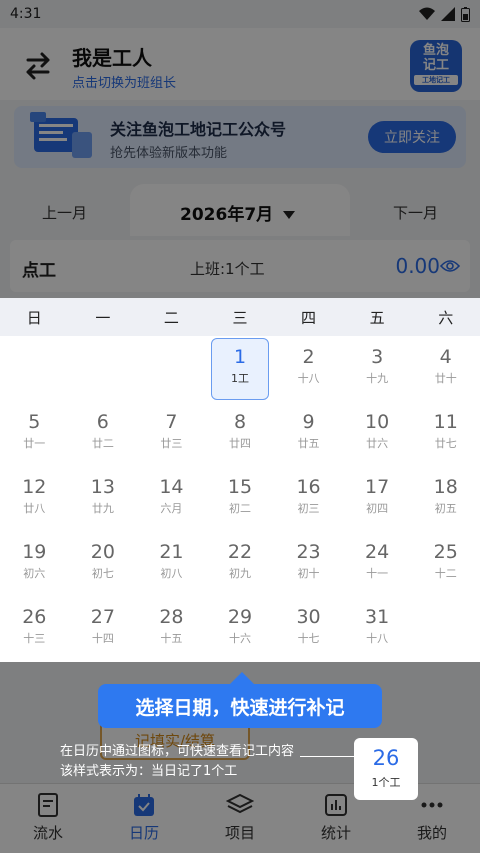  Describe the element at coordinates (377, 317) in the screenshot. I see `weekday-label: 五` at that location.